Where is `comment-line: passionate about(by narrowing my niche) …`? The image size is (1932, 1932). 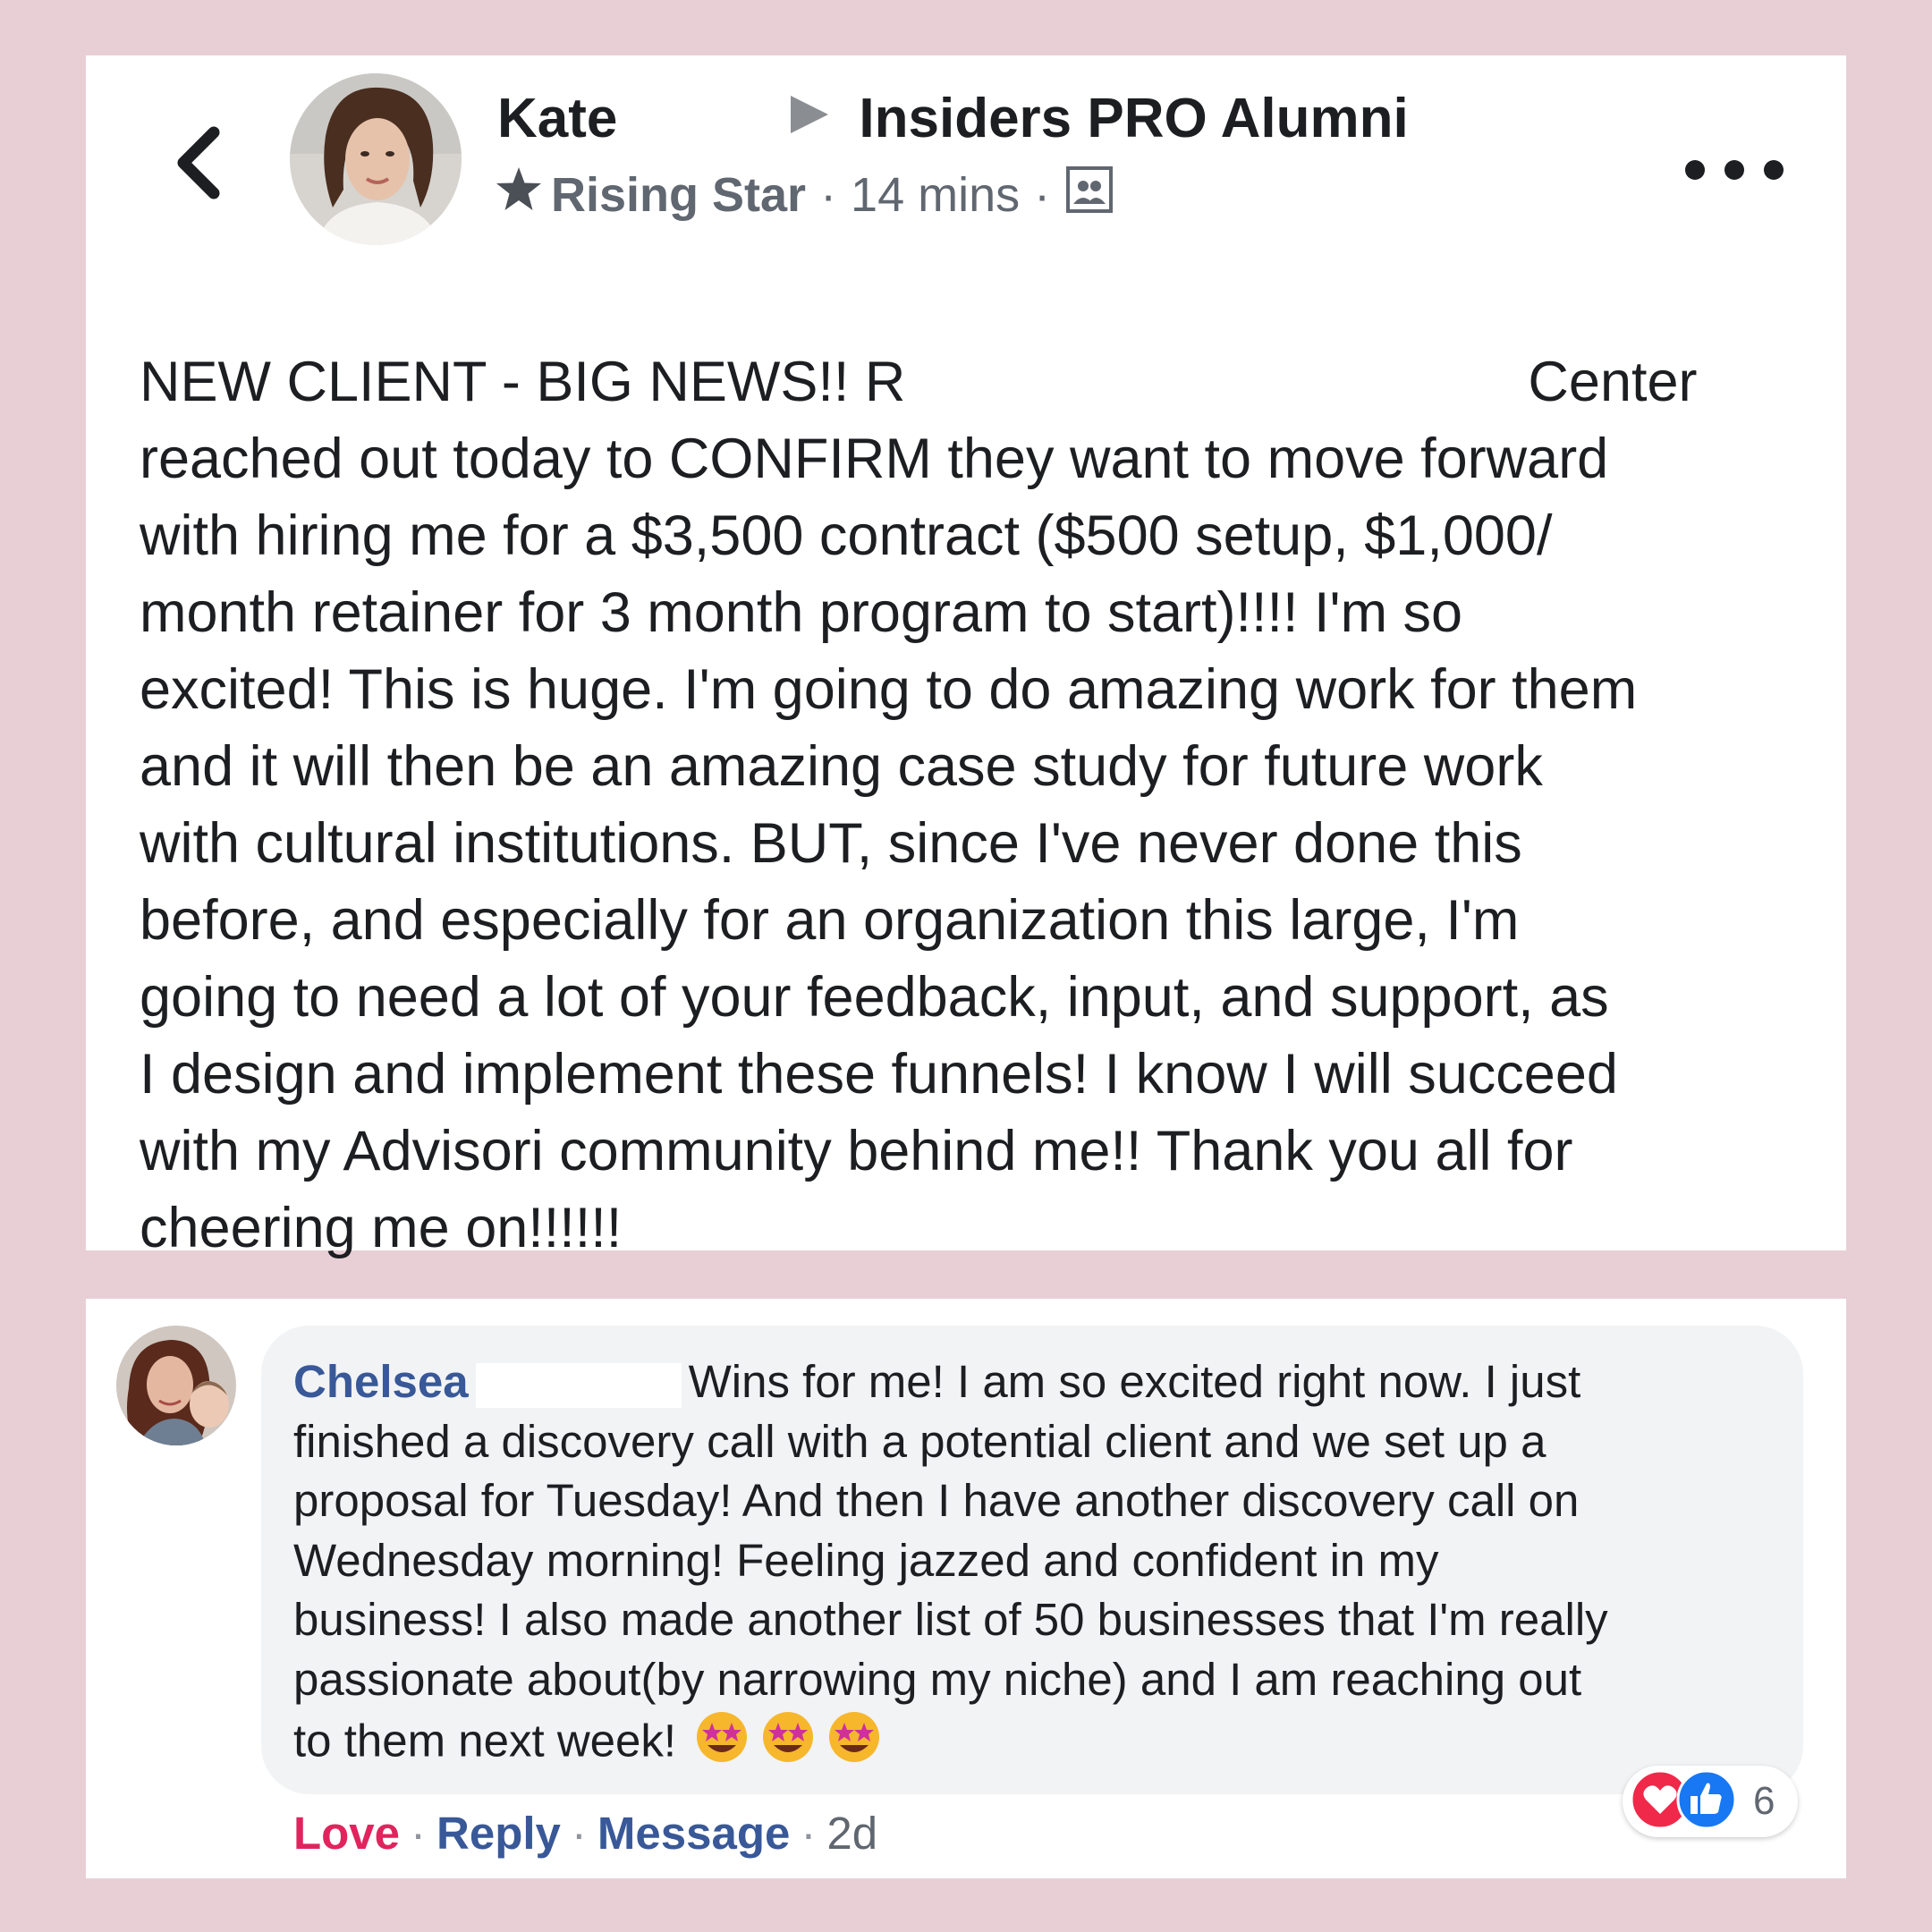 comment-line: passionate about(by narrowing my niche) … is located at coordinates (937, 1679).